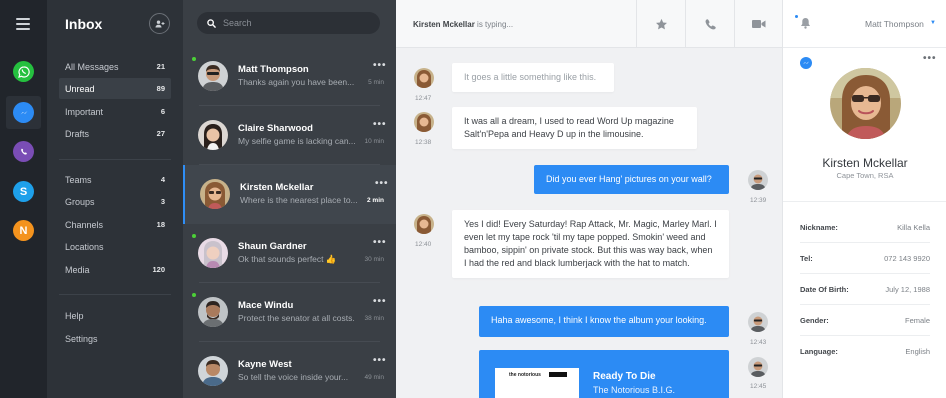 The image size is (946, 398). I want to click on skype-icon: S, so click(23, 191).